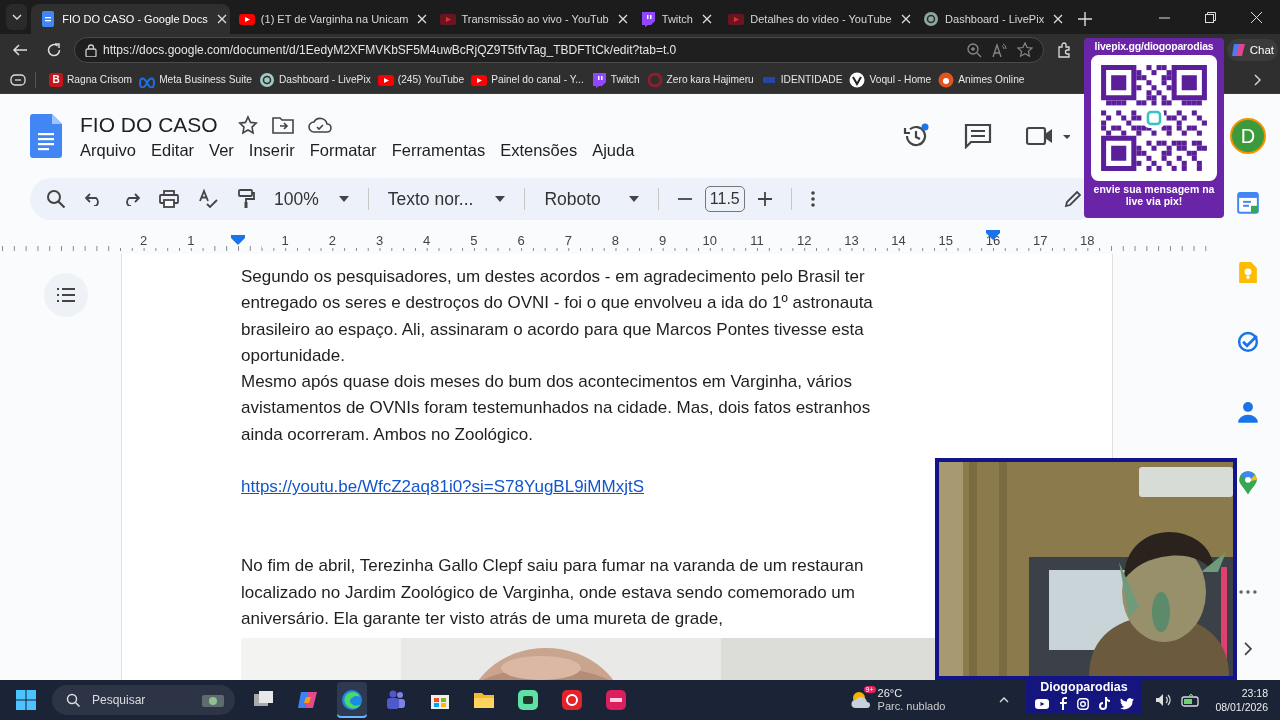  Describe the element at coordinates (143, 700) in the screenshot. I see `search-field: Pesquisar` at that location.